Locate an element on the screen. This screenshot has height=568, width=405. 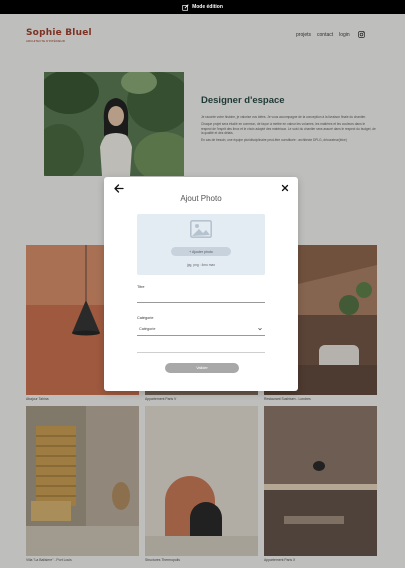
photo-upload-zone: + Ajouter photo jpg, png : 4mo max is located at coordinates (201, 244).